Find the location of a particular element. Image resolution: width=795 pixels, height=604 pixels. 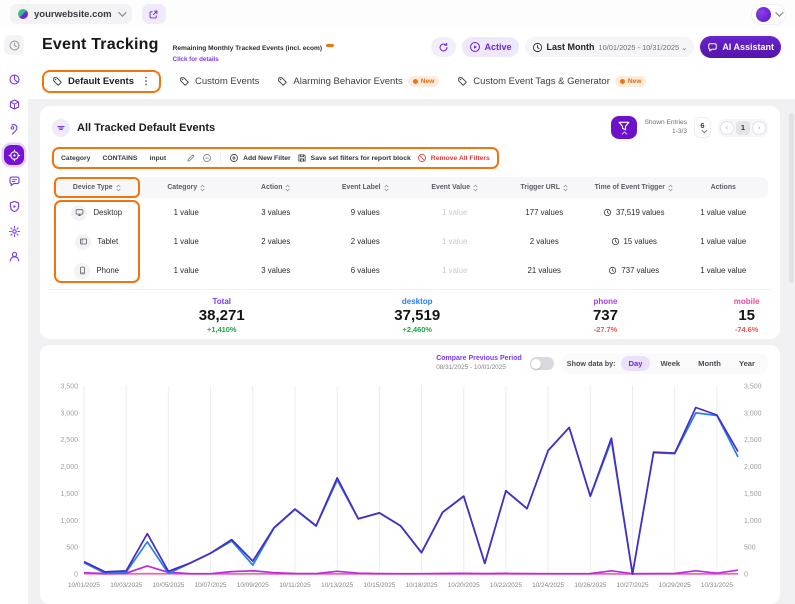

sidebar-item-settings is located at coordinates (14, 231).